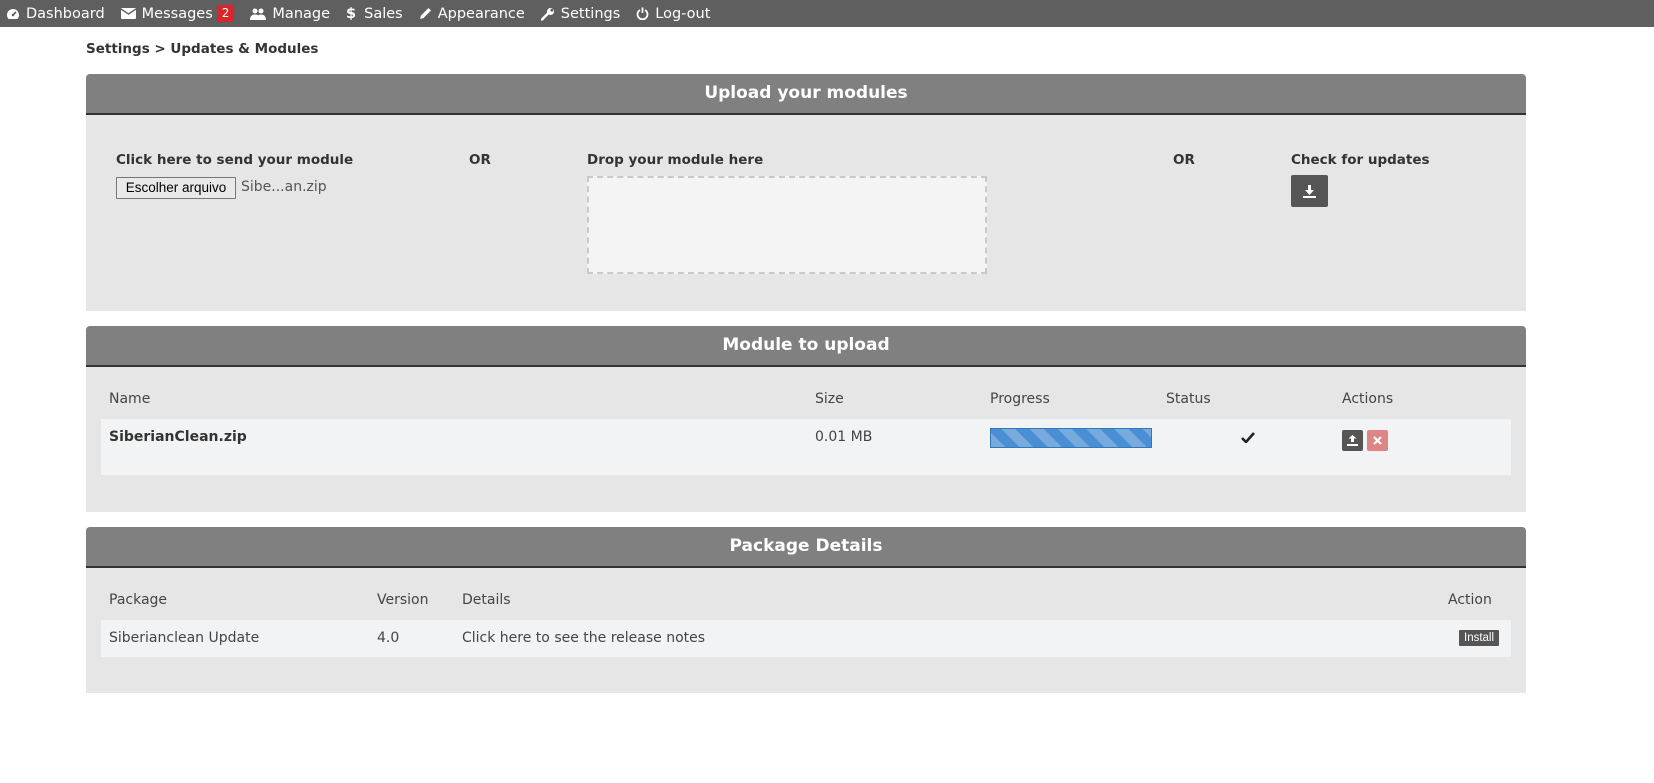 The image size is (1654, 783). What do you see at coordinates (1071, 438) in the screenshot?
I see `upload-progress-bar` at bounding box center [1071, 438].